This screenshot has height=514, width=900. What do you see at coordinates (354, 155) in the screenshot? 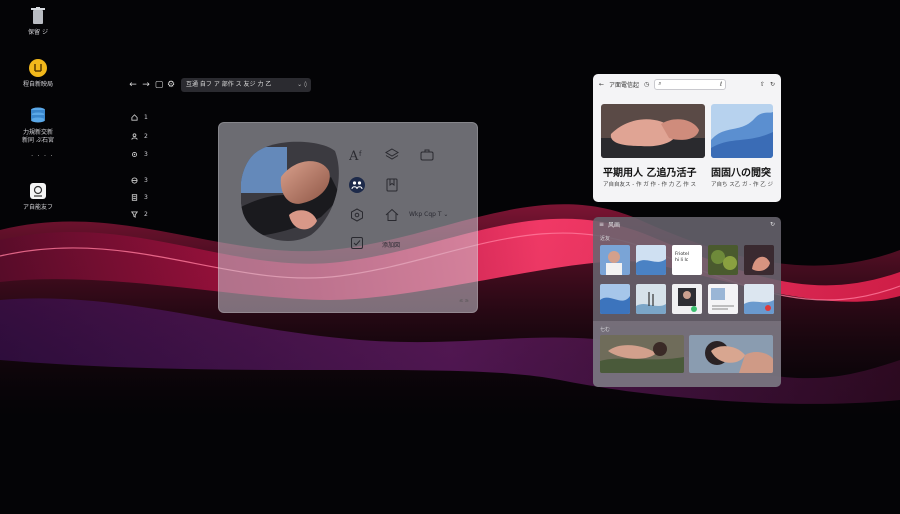
I see `svg-text: A` at bounding box center [354, 155].